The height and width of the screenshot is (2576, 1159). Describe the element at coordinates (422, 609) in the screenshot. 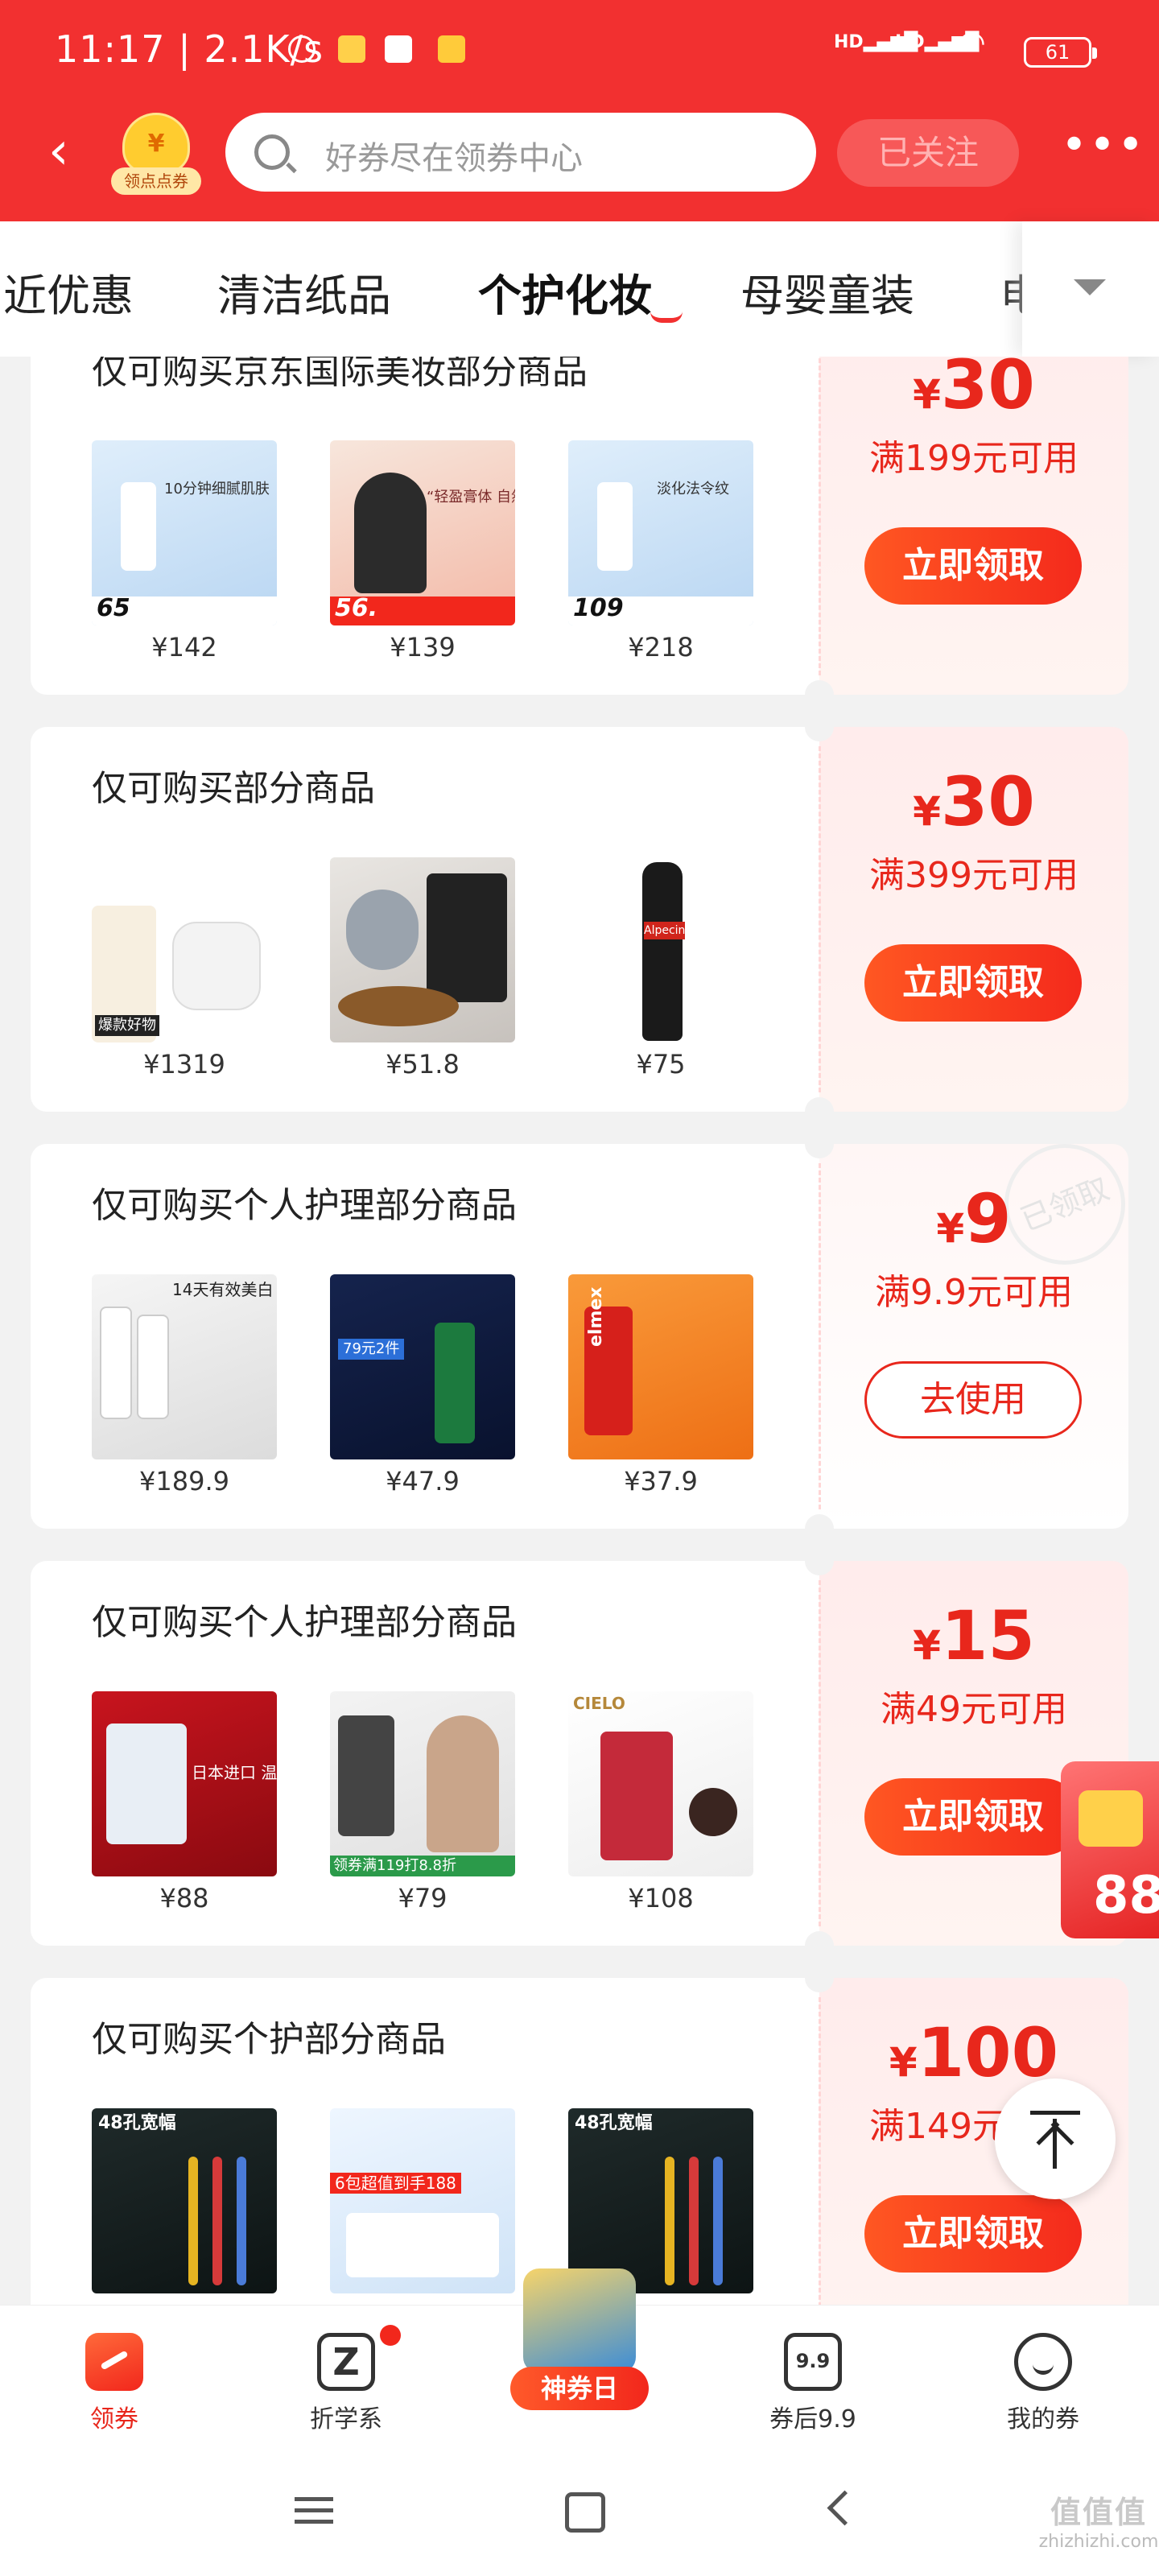

I see `product-badge: 56.` at that location.